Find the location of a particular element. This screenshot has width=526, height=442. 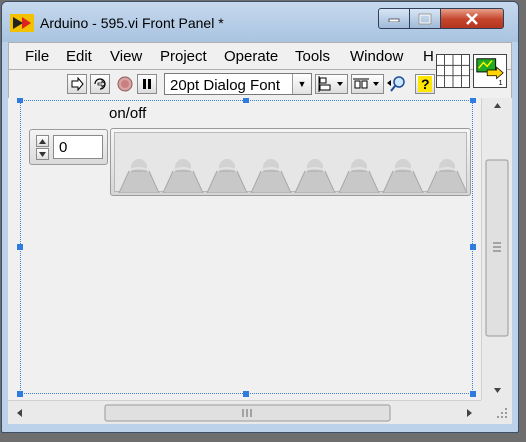

chevron-up-icon is located at coordinates (42, 141).